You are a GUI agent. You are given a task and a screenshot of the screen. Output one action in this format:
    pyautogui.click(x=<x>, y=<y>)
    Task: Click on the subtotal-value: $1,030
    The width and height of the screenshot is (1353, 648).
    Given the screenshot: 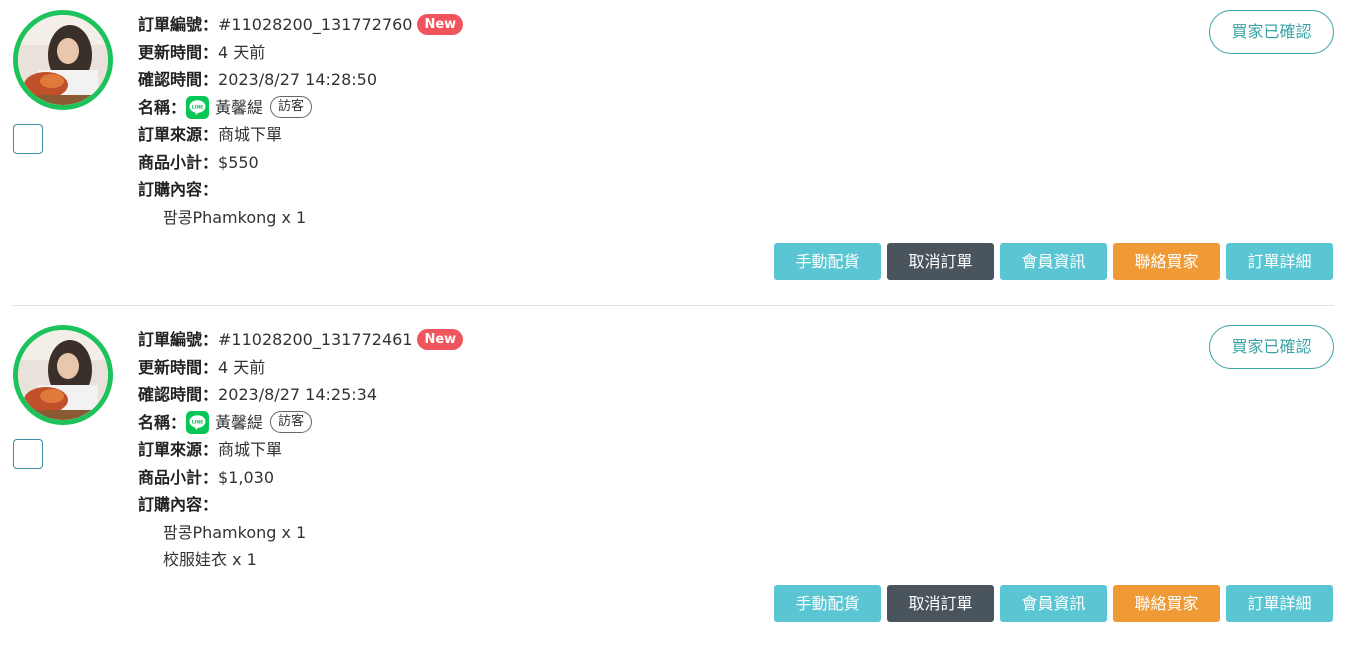 What is the action you would take?
    pyautogui.click(x=246, y=477)
    